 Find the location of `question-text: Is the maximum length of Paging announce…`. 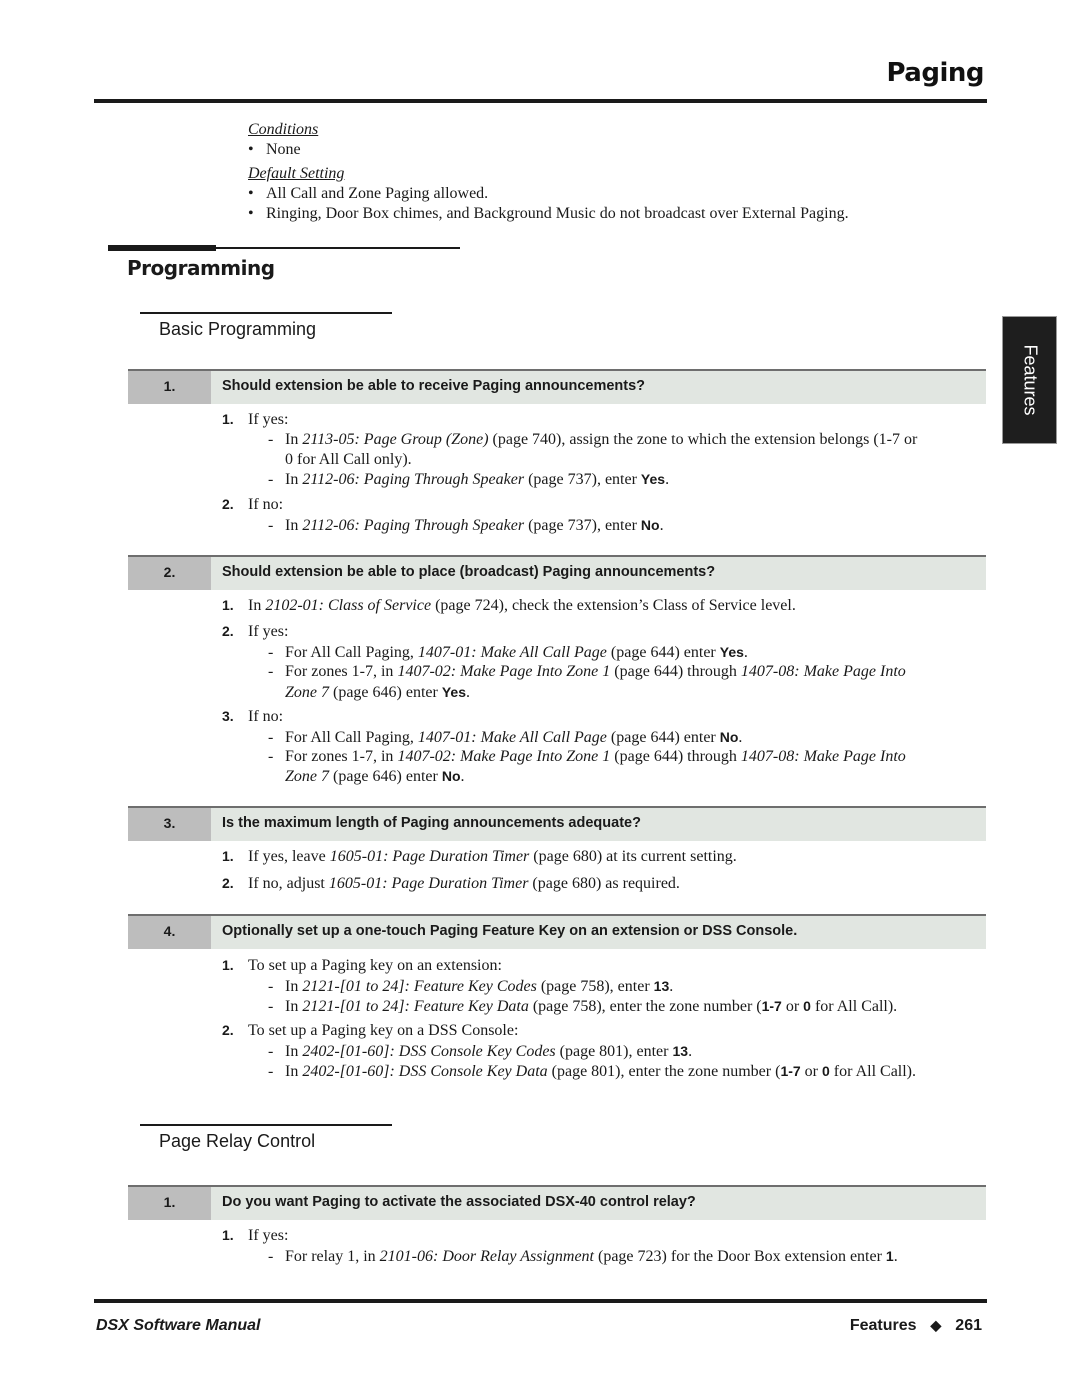

question-text: Is the maximum length of Paging announce… is located at coordinates (431, 823).